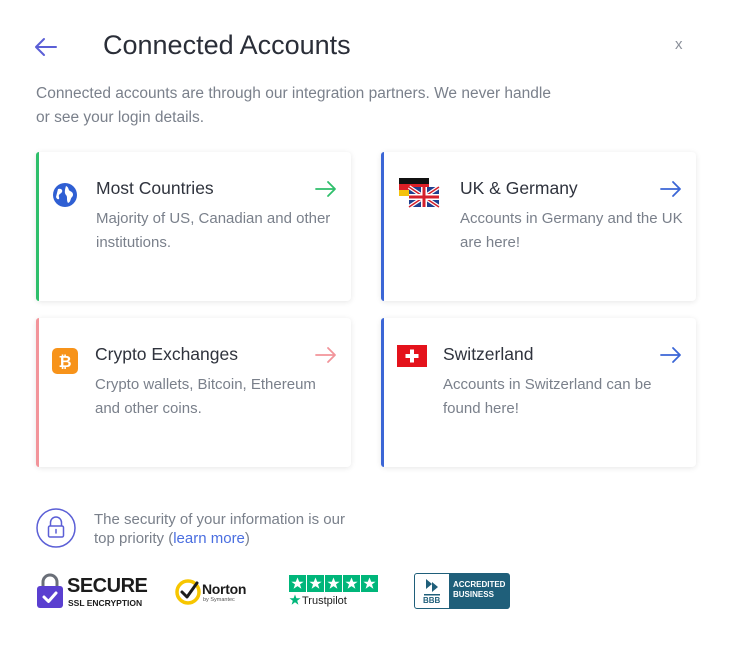 The image size is (730, 650). Describe the element at coordinates (571, 230) in the screenshot. I see `card-description: Accounts in Germany and the UK are here!` at that location.